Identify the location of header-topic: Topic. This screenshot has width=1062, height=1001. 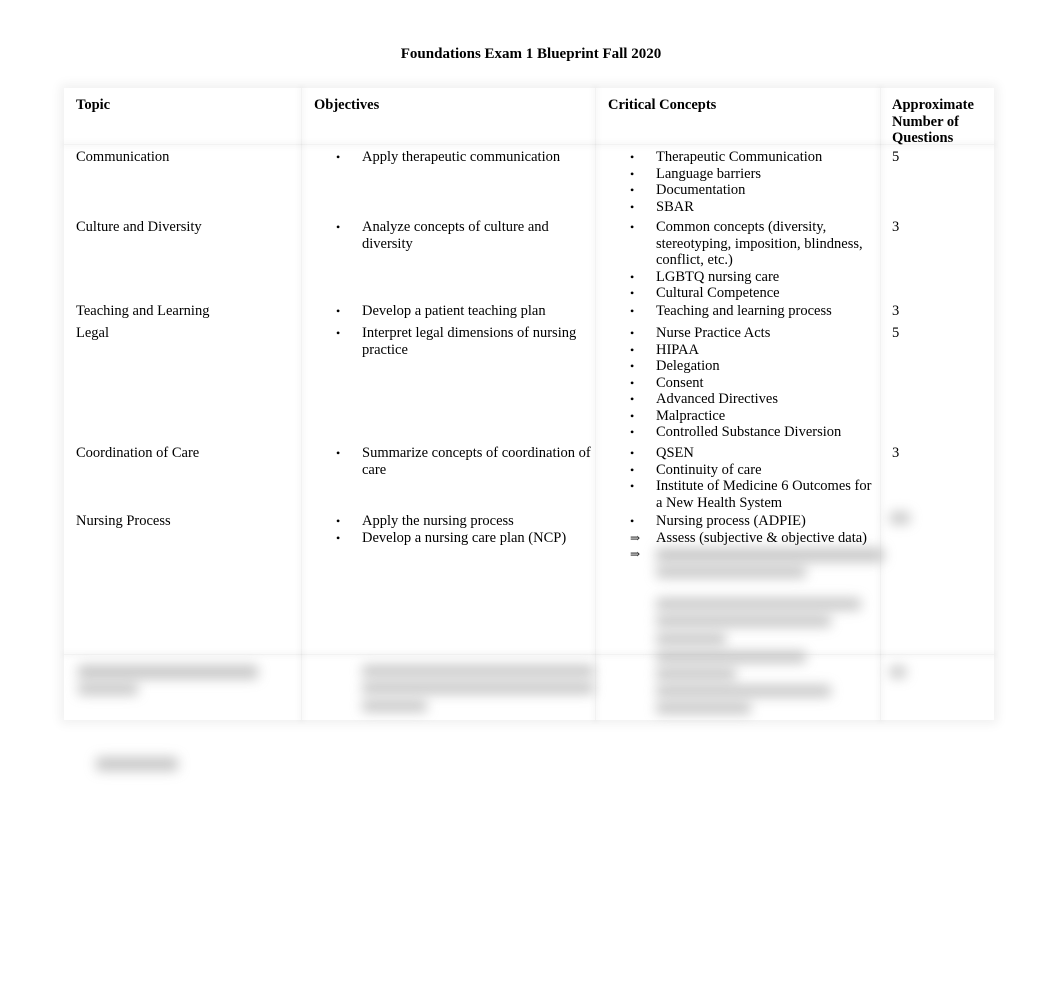
(93, 105).